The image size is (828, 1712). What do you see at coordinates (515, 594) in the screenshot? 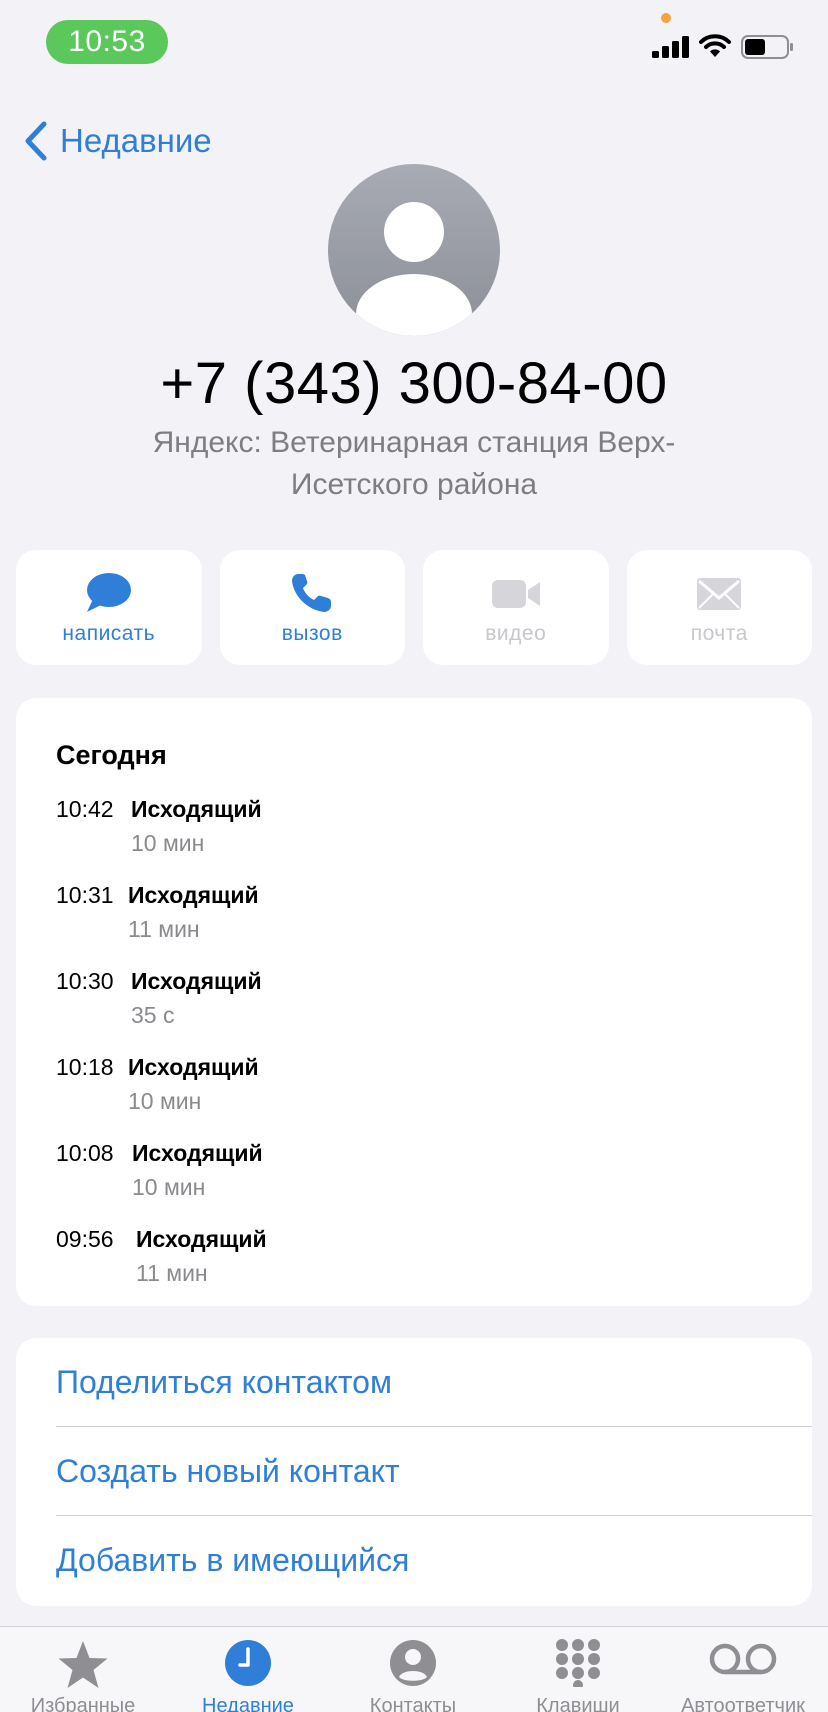
I see `video-camera-icon` at bounding box center [515, 594].